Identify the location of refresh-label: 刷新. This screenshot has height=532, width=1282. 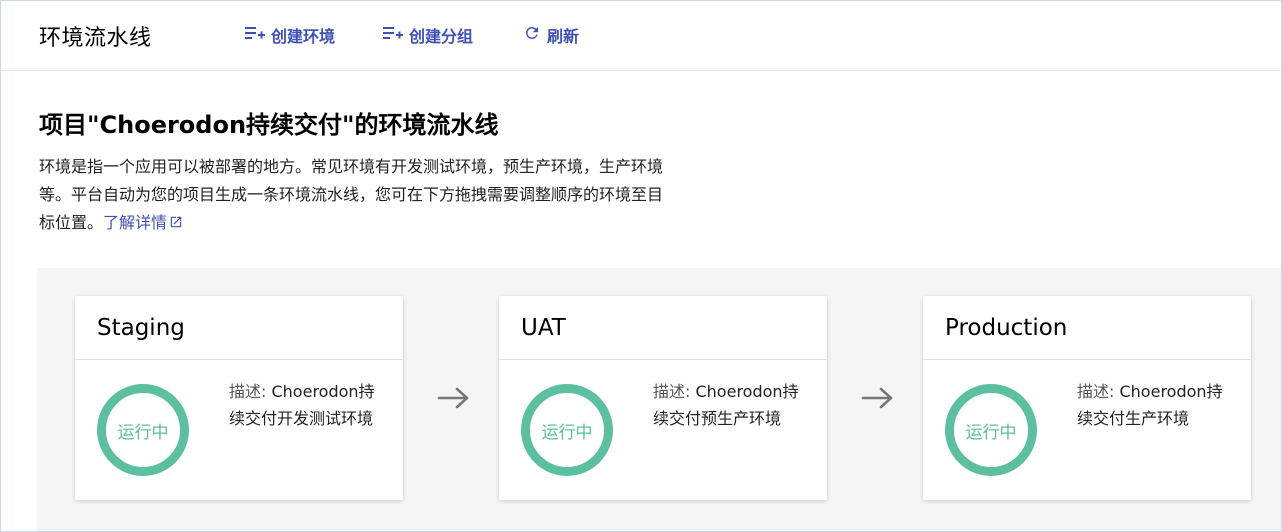
(563, 36).